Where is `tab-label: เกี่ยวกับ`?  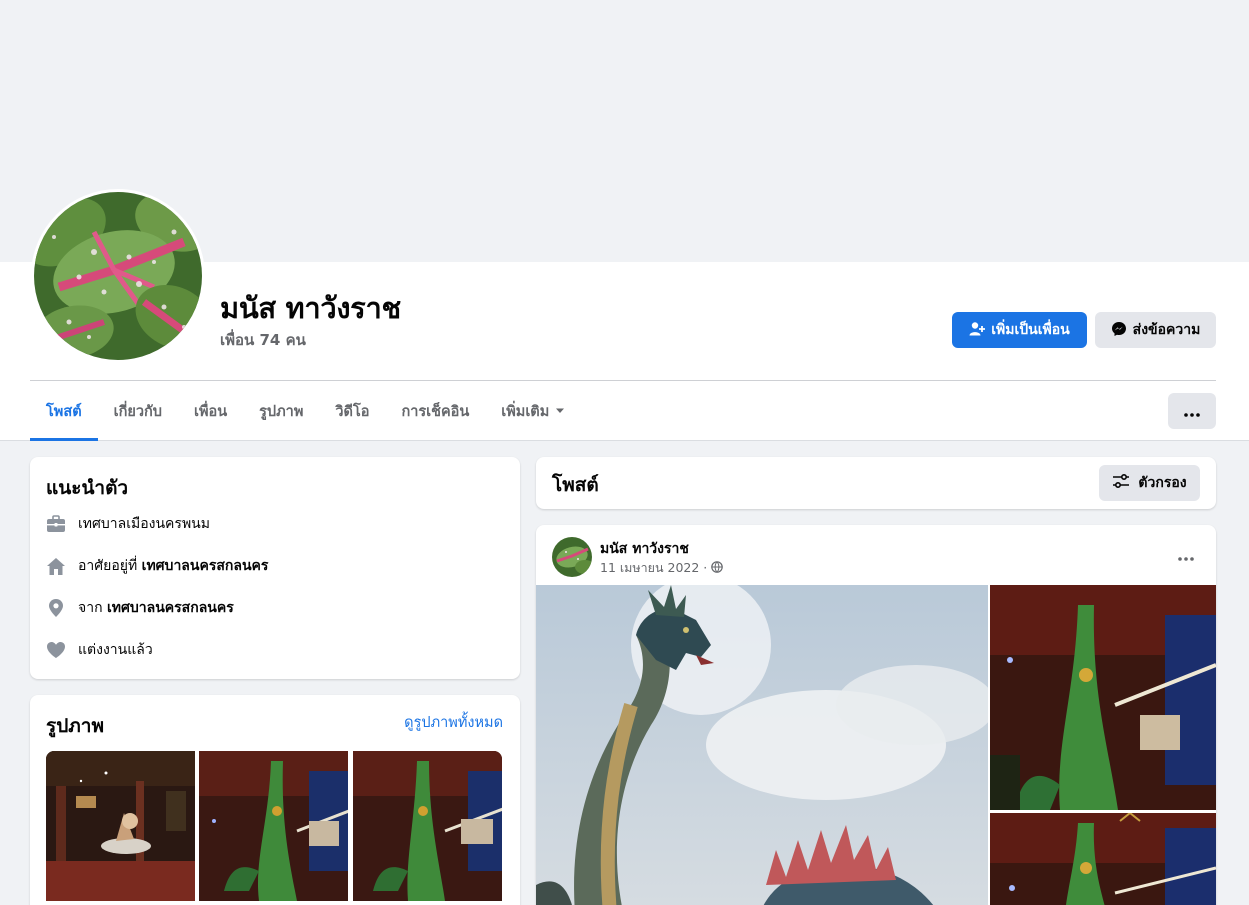
tab-label: เกี่ยวกับ is located at coordinates (137, 411).